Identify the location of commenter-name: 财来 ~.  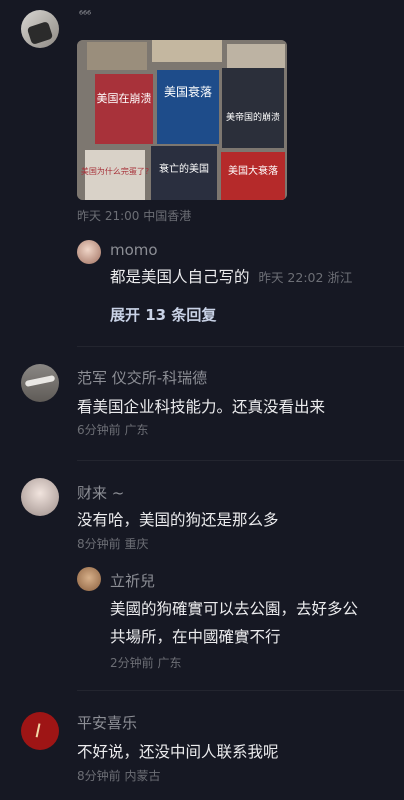
(100, 492).